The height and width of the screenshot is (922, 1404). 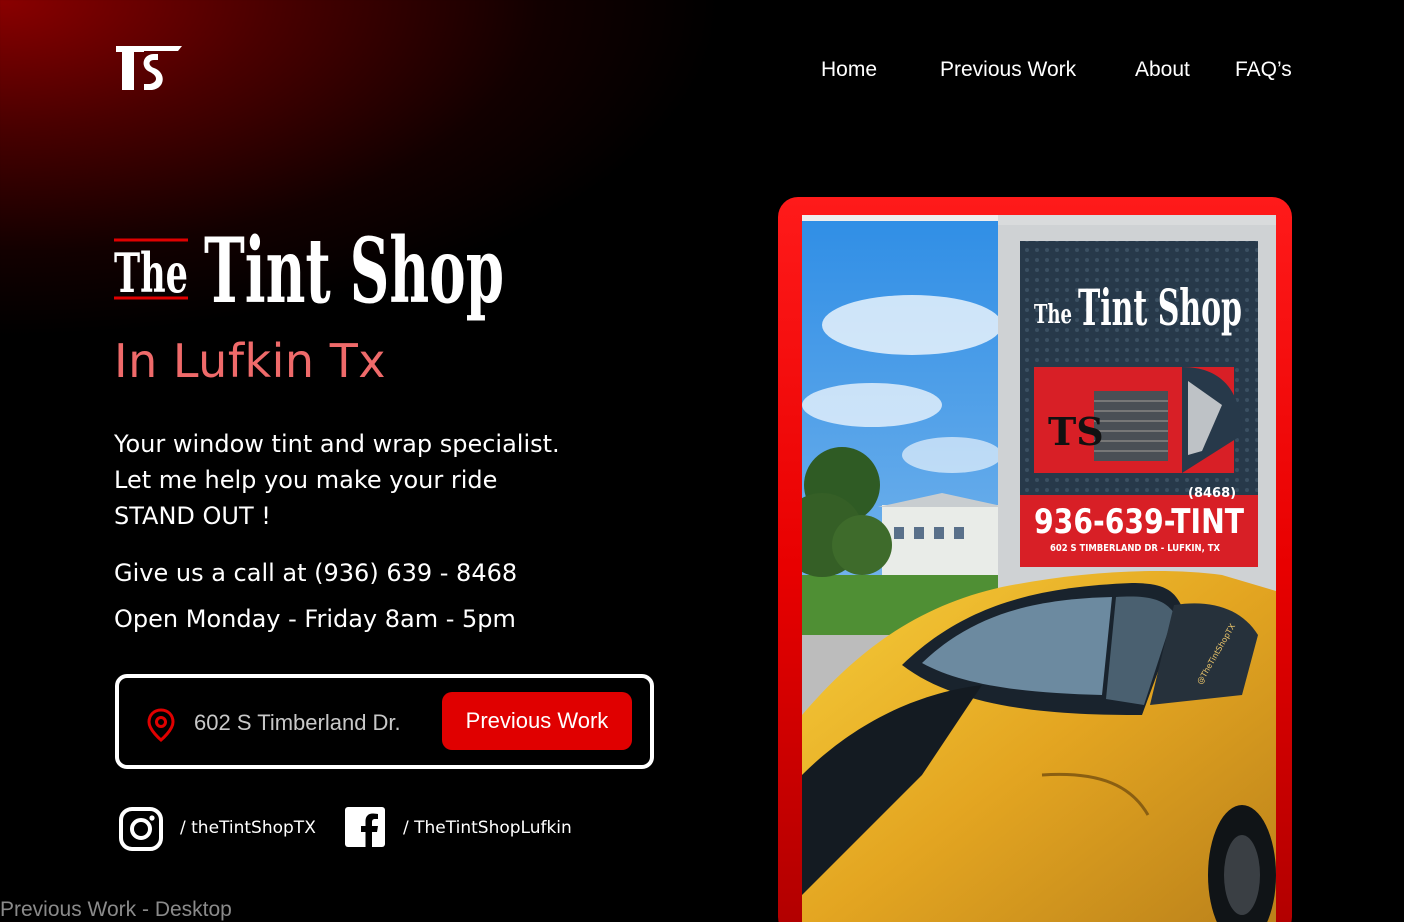 What do you see at coordinates (141, 829) in the screenshot?
I see `instagram-icon` at bounding box center [141, 829].